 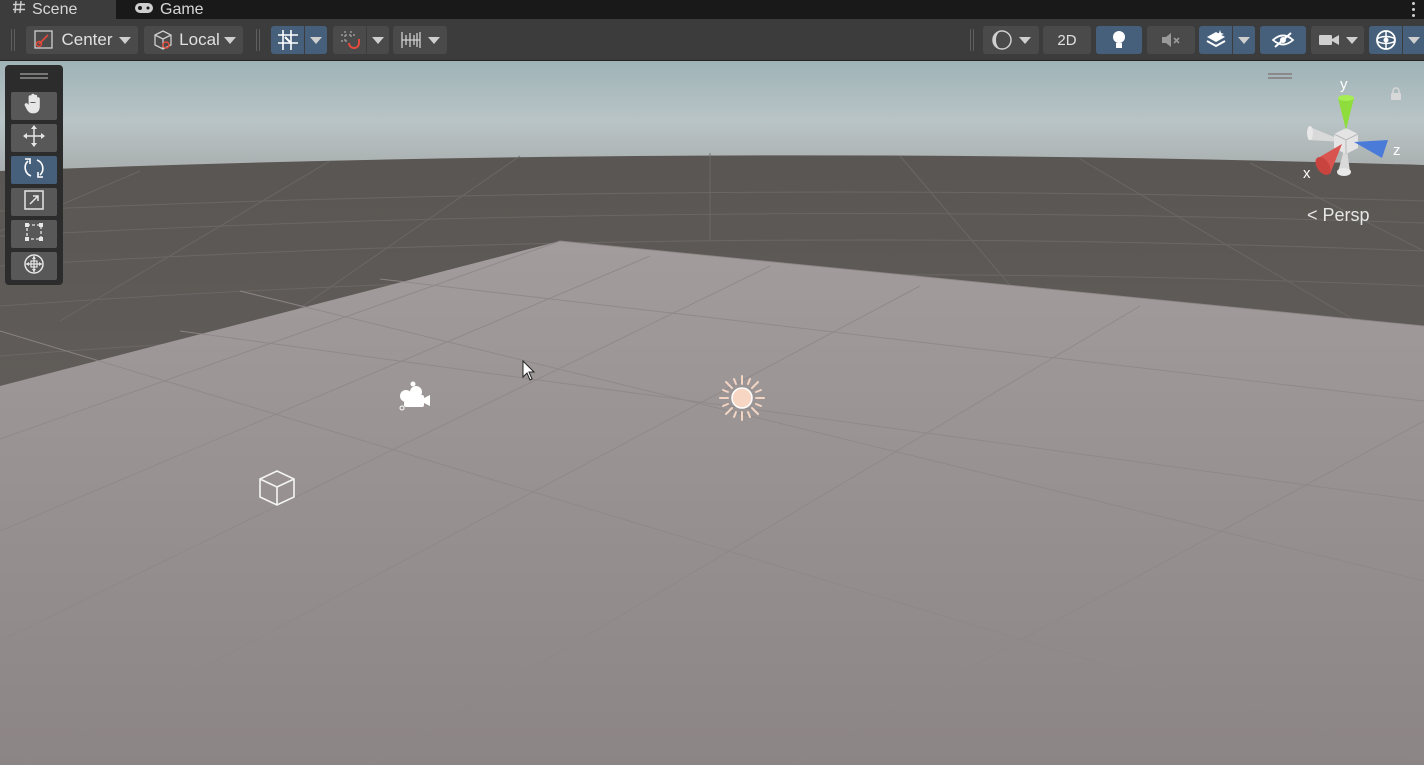 I want to click on scale-icon, so click(x=34, y=202).